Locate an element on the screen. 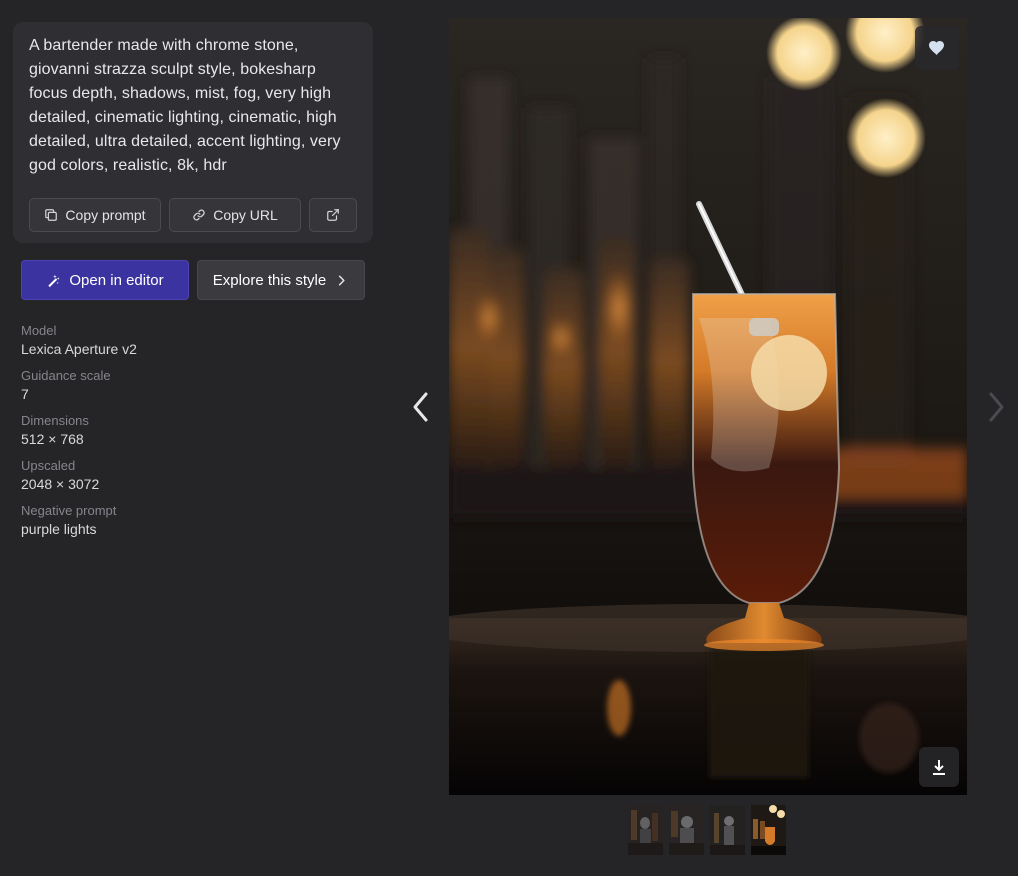 Image resolution: width=1018 pixels, height=876 pixels. meta-label: Negative prompt is located at coordinates (69, 510).